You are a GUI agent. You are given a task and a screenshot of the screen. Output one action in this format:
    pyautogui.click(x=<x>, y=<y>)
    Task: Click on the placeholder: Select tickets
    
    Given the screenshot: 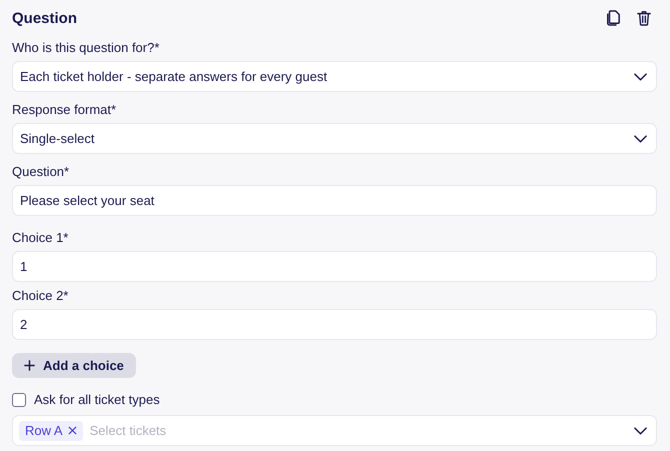 What is the action you would take?
    pyautogui.click(x=128, y=430)
    